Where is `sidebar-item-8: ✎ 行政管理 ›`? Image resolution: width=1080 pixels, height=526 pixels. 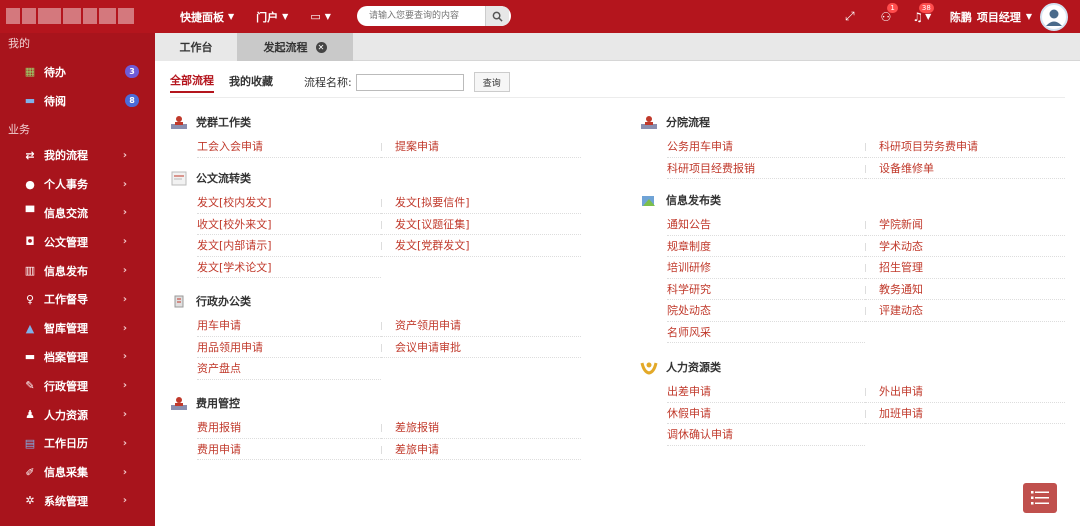 sidebar-item-8: ✎ 行政管理 › is located at coordinates (77, 385).